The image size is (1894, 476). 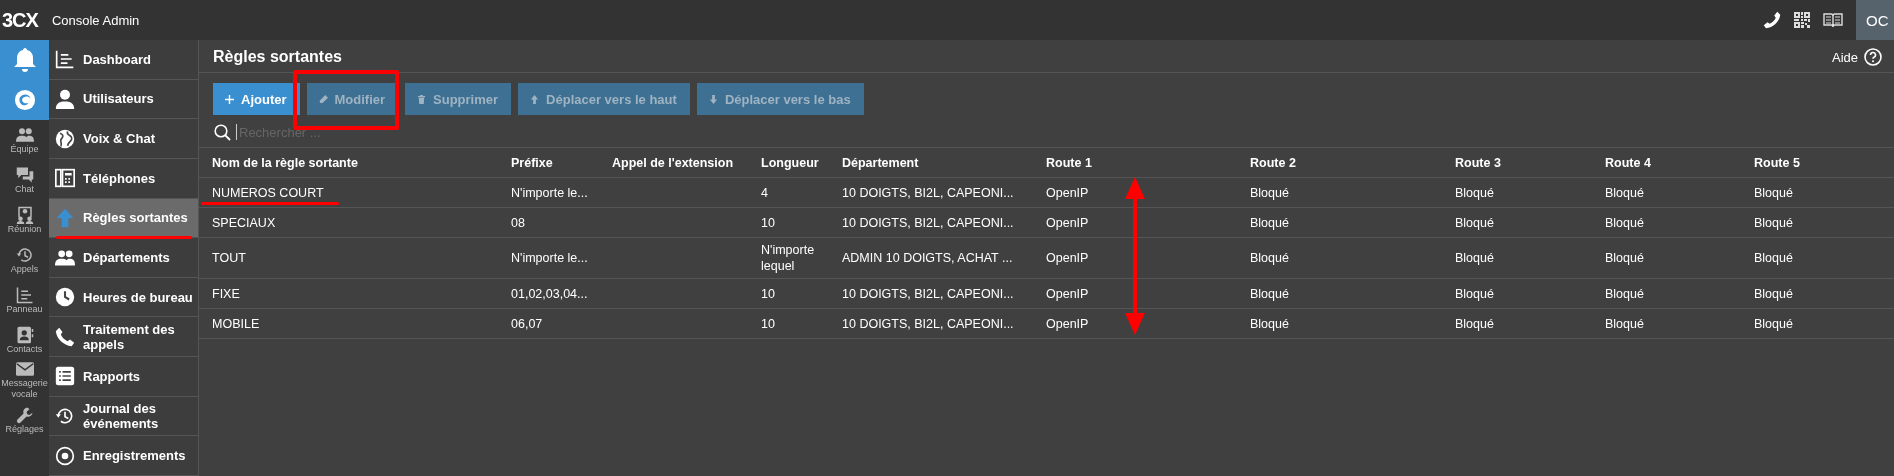 I want to click on page-title: Règles sortantes, so click(x=277, y=57).